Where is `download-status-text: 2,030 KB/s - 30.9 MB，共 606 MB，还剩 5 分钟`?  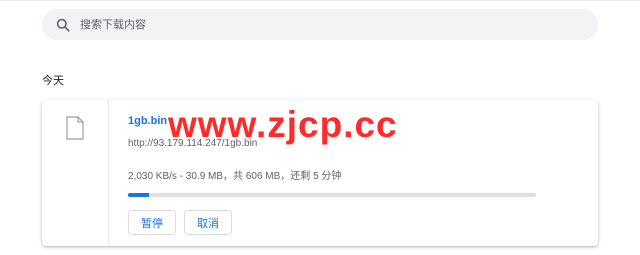
download-status-text: 2,030 KB/s - 30.9 MB，共 606 MB，还剩 5 分钟 is located at coordinates (235, 176).